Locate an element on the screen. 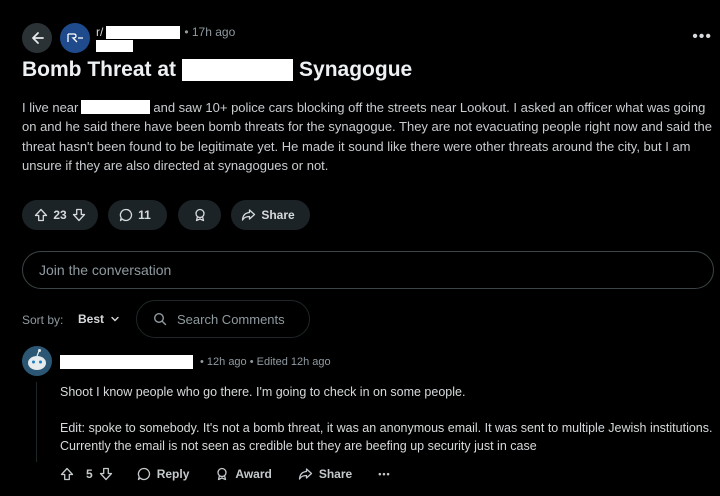 The height and width of the screenshot is (496, 720). join-conversation-input: Join the conversation is located at coordinates (368, 270).